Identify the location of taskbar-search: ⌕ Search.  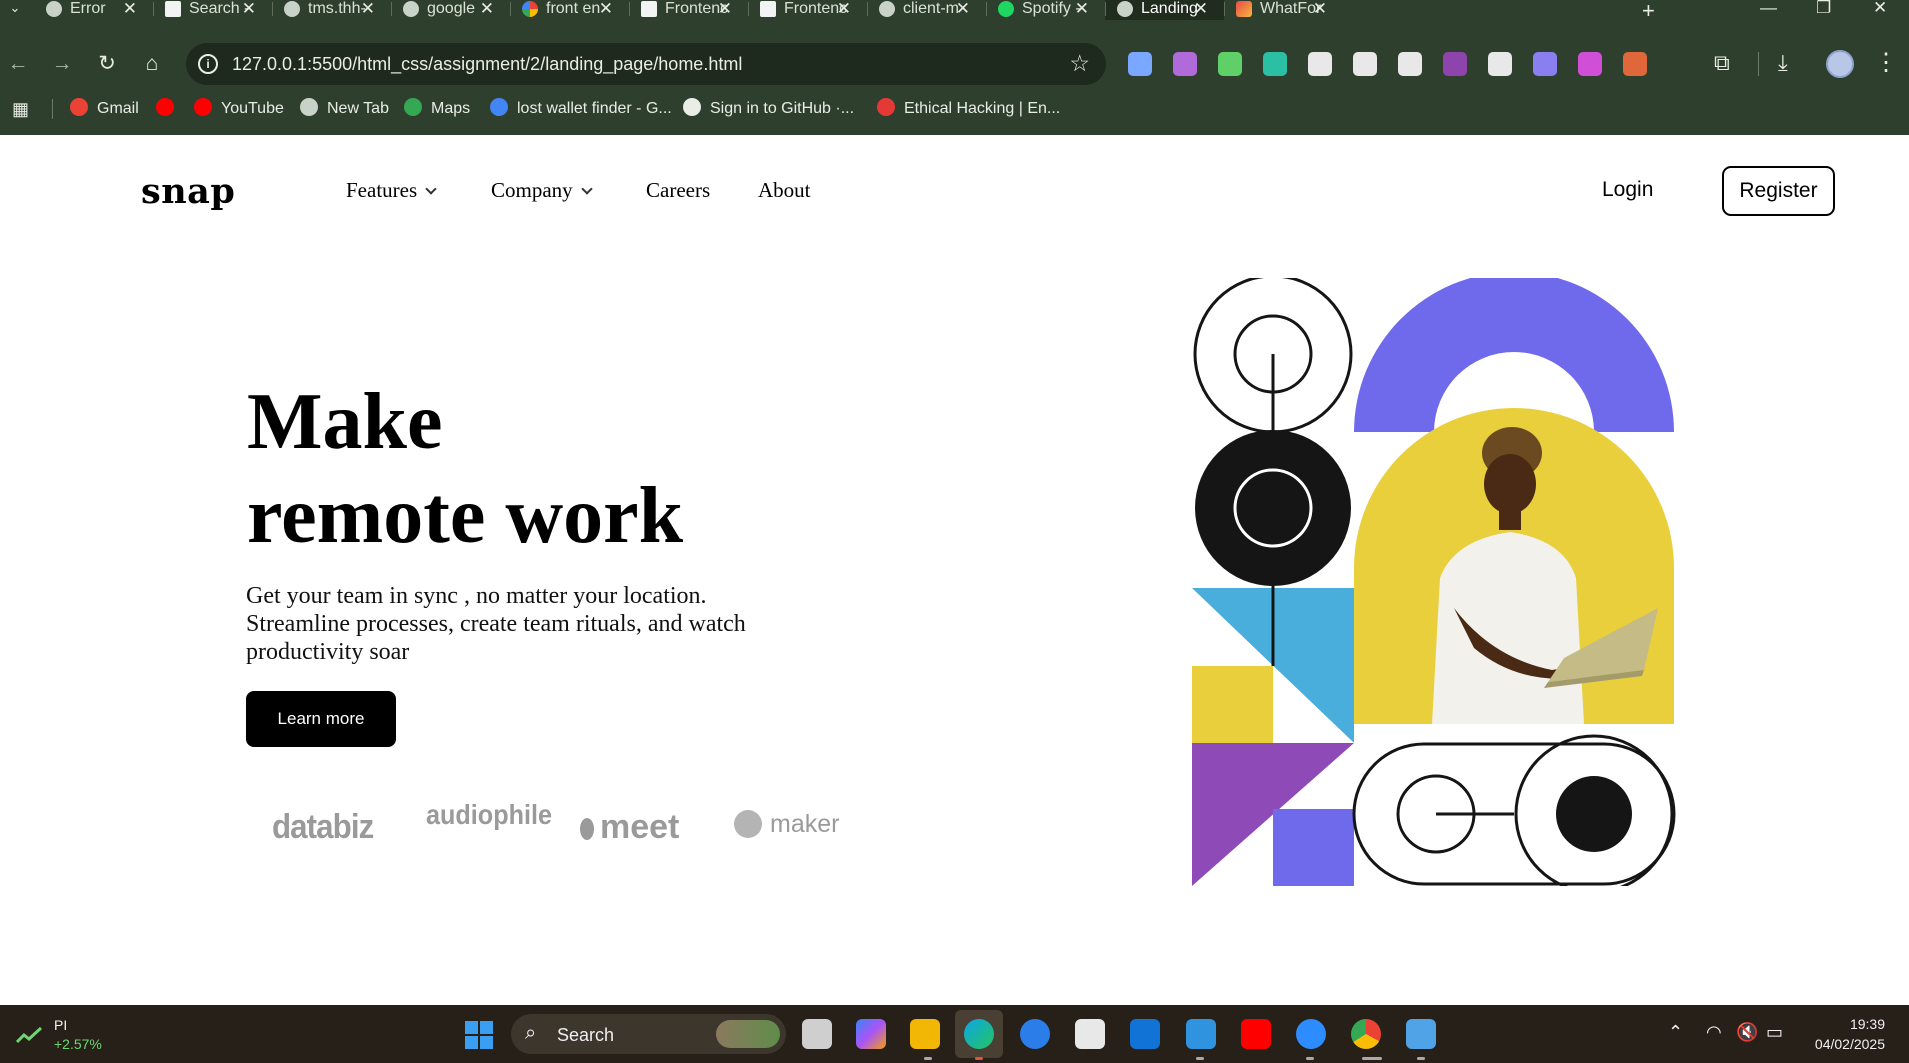
(648, 1034).